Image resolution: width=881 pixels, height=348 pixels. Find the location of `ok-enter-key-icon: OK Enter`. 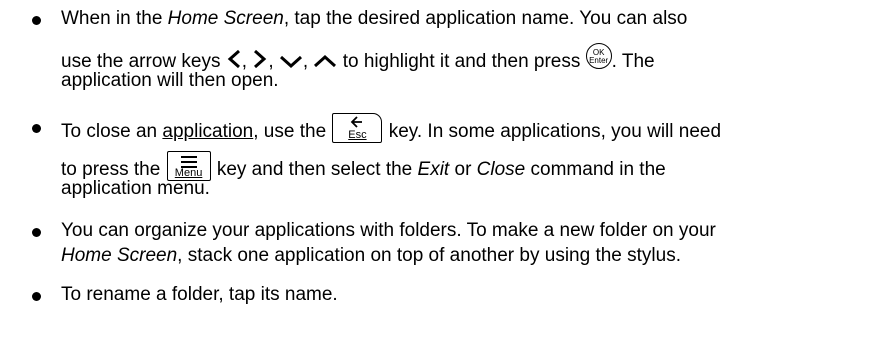

ok-enter-key-icon: OK Enter is located at coordinates (598, 56).